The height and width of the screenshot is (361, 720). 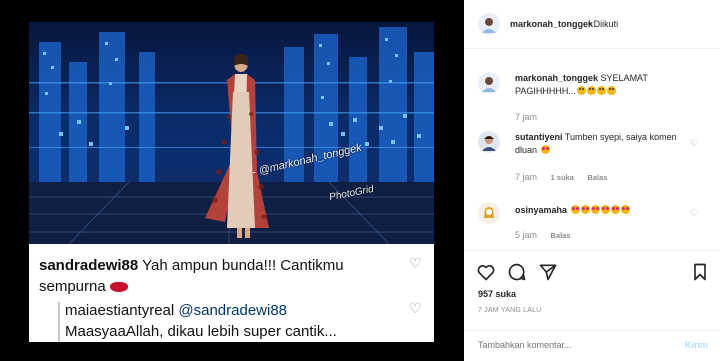 I want to click on post-comment-button: Kirim, so click(x=696, y=345).